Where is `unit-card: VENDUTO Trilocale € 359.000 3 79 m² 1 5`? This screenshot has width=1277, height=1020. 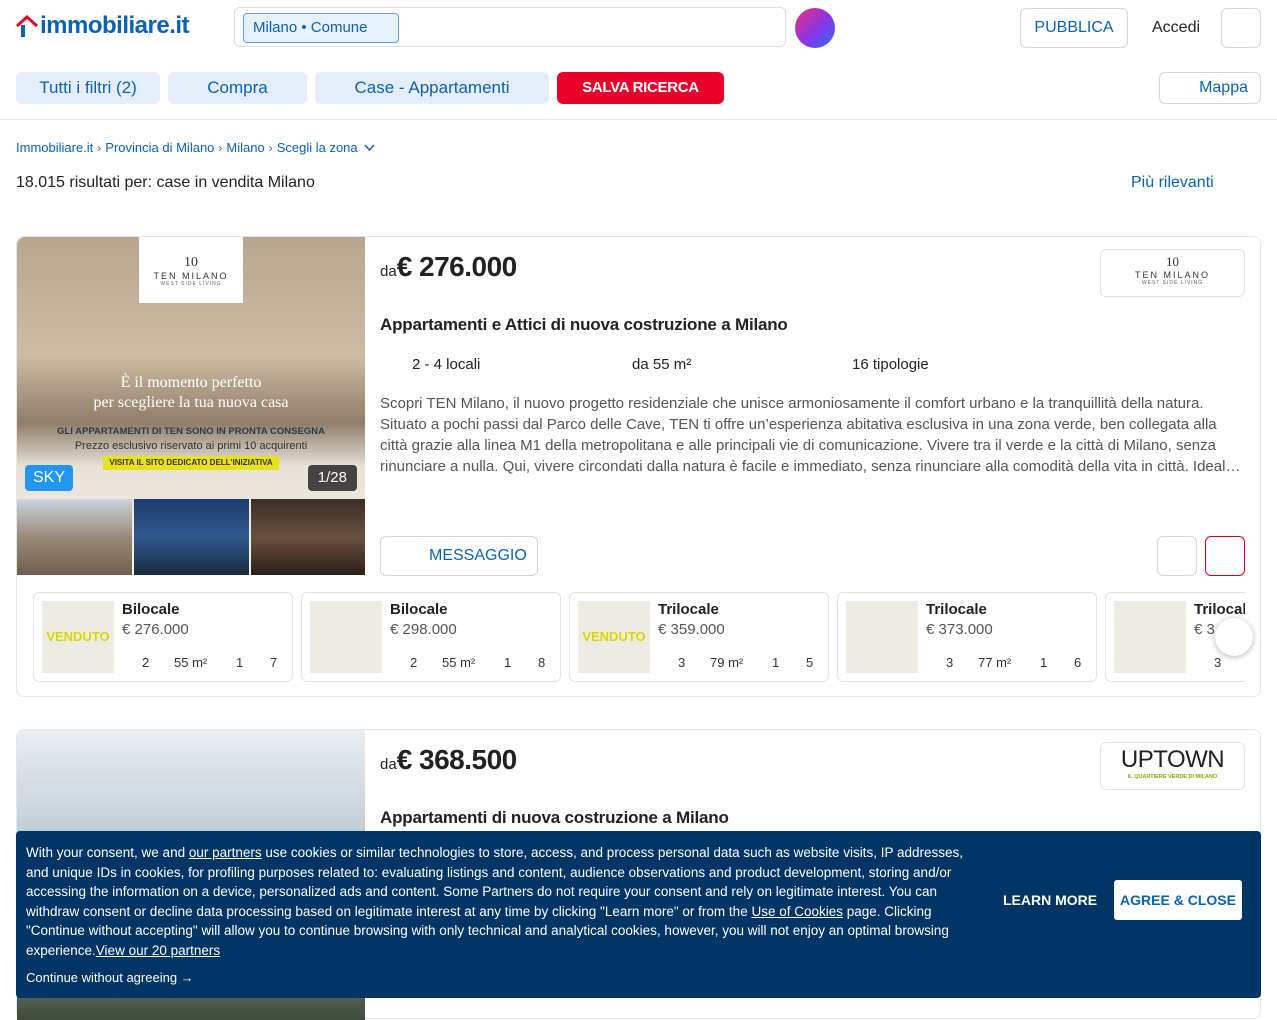 unit-card: VENDUTO Trilocale € 359.000 3 79 m² 1 5 is located at coordinates (699, 637).